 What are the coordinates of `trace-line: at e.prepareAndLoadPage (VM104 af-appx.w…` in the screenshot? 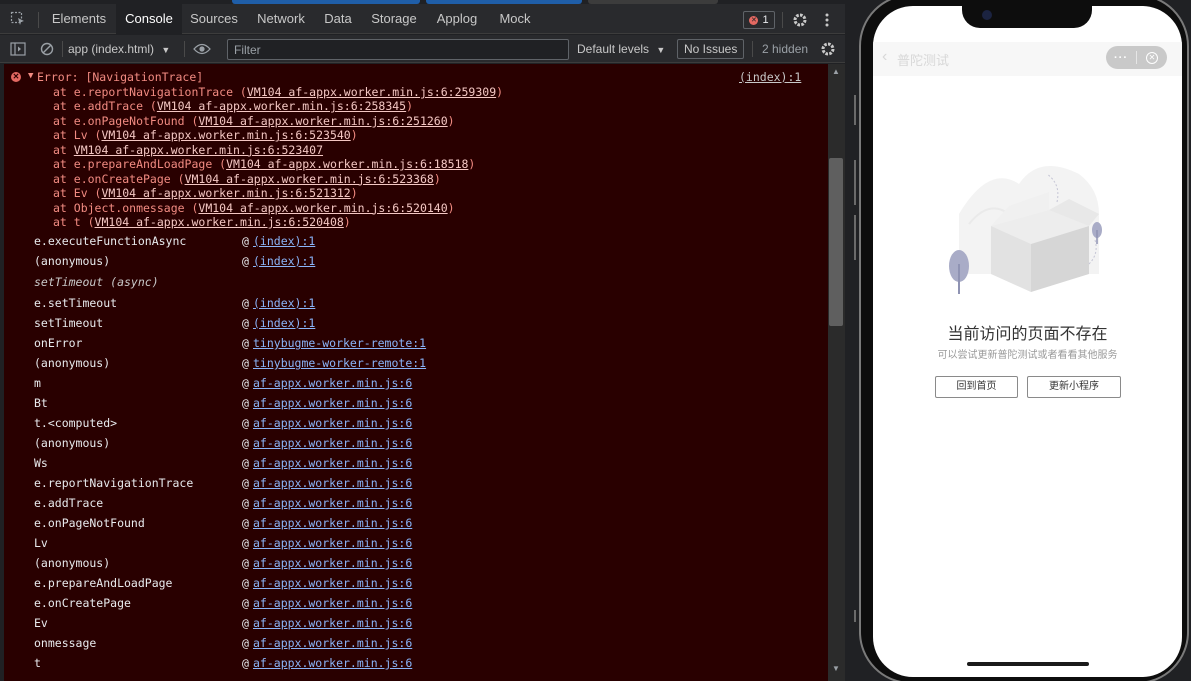 It's located at (264, 164).